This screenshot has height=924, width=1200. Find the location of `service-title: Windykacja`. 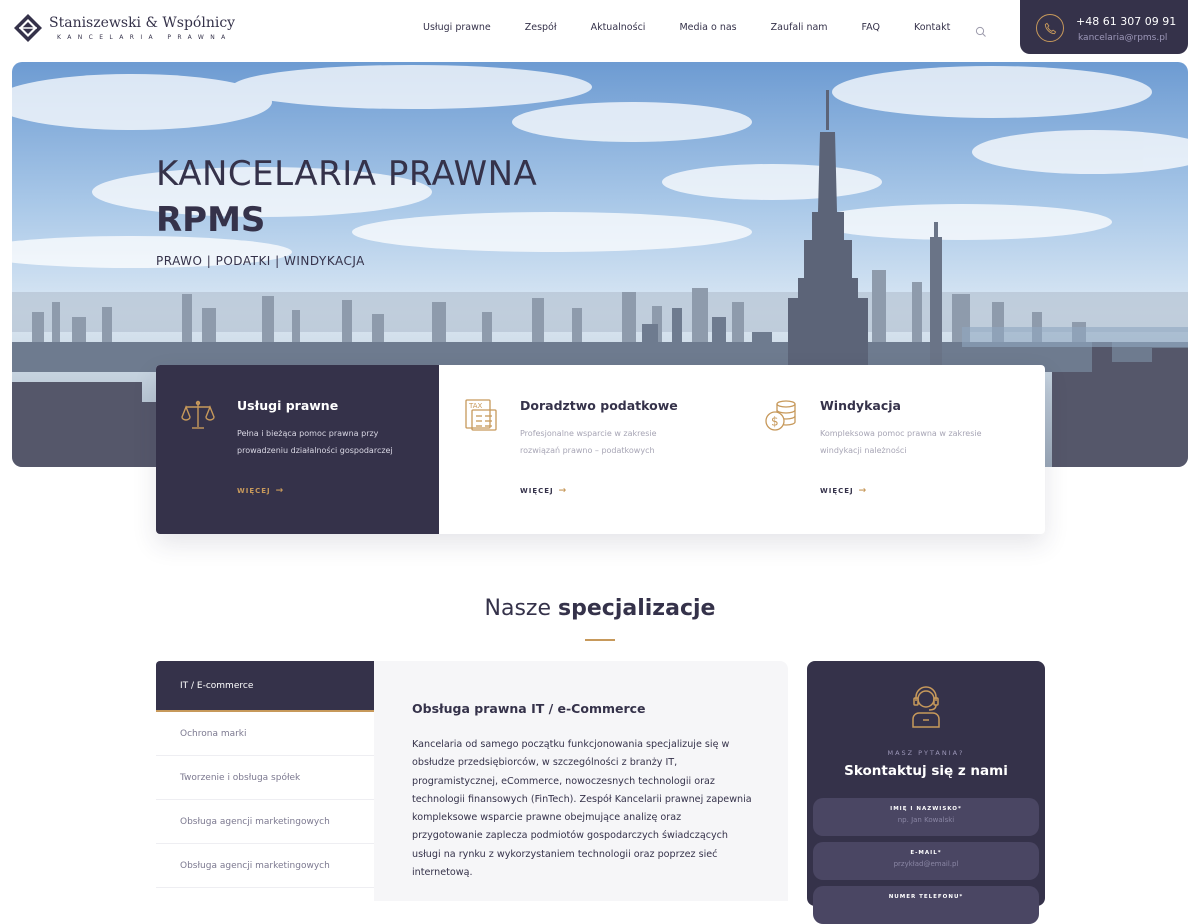

service-title: Windykacja is located at coordinates (860, 405).